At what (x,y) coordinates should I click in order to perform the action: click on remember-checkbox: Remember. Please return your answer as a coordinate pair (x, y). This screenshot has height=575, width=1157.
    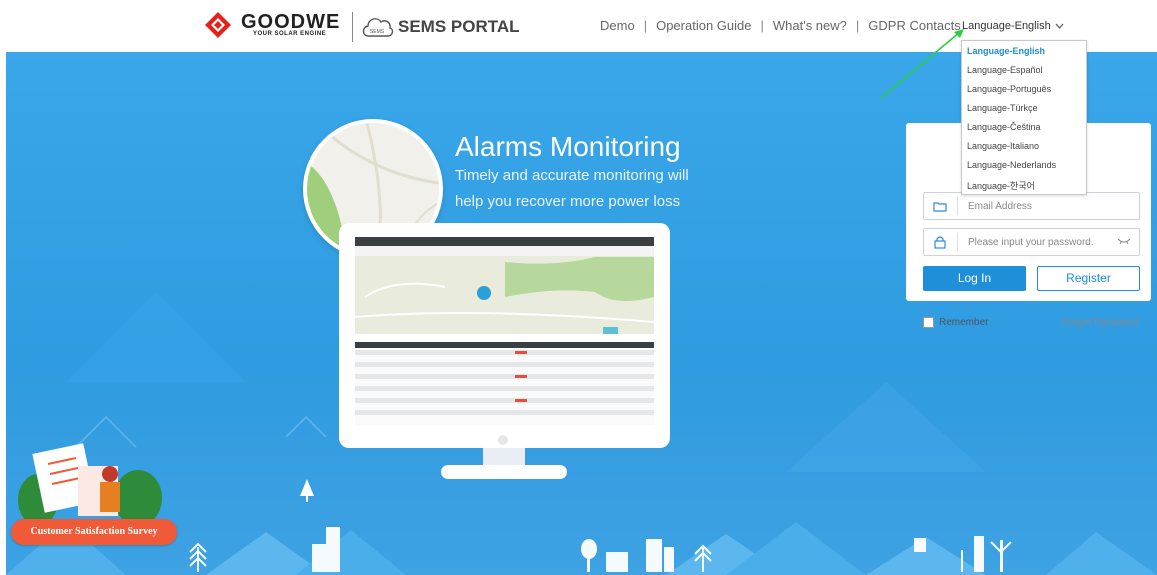
    Looking at the image, I should click on (955, 322).